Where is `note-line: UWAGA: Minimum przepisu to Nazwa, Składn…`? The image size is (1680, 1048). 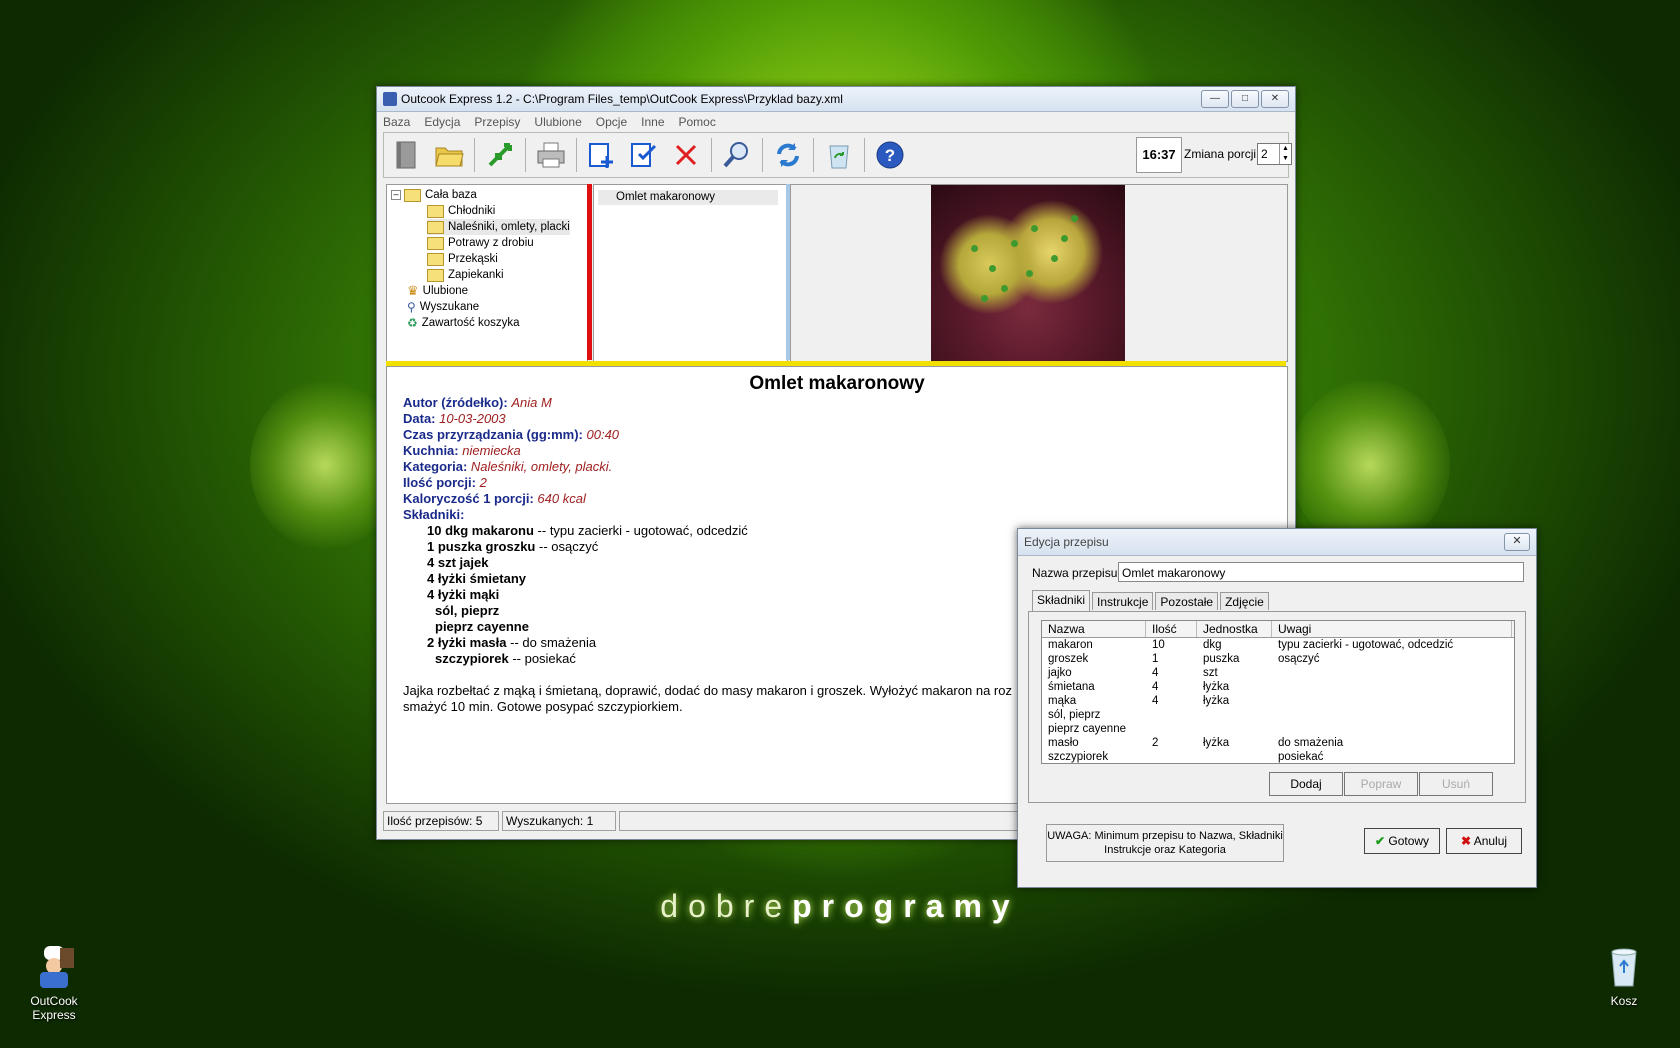
note-line: UWAGA: Minimum przepisu to Nazwa, Składn… is located at coordinates (1165, 836).